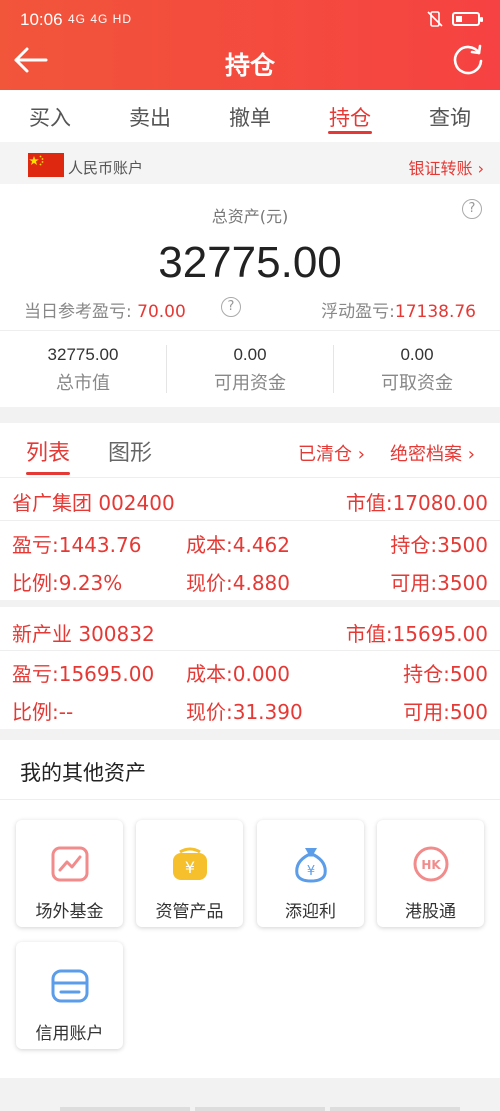 The image size is (500, 1111). Describe the element at coordinates (238, 583) in the screenshot. I see `current-price: 现价:4.880` at that location.